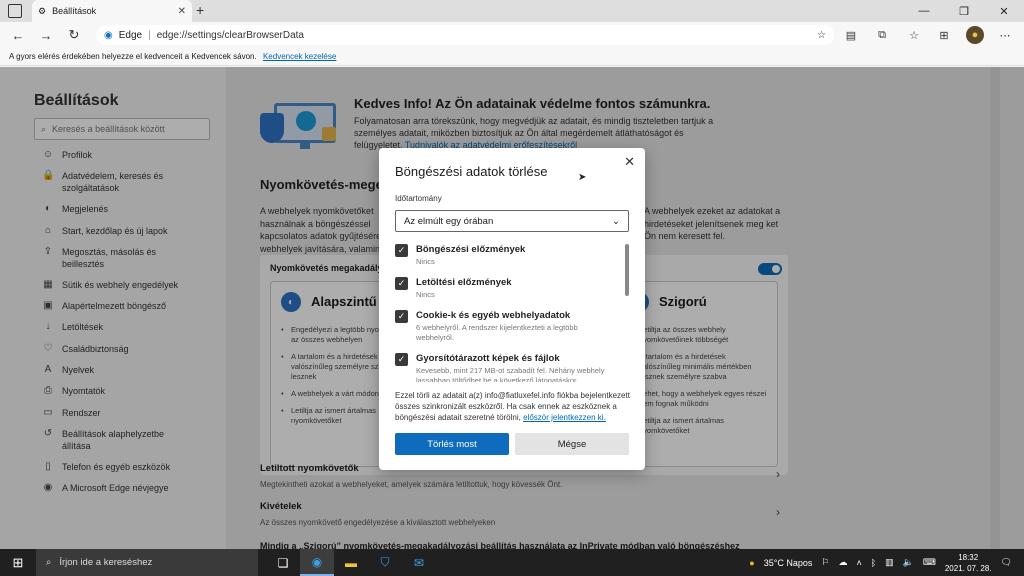 The width and height of the screenshot is (1024, 576). What do you see at coordinates (112, 11) in the screenshot?
I see `tab-settings: ⚙ Beállítások ✕` at bounding box center [112, 11].